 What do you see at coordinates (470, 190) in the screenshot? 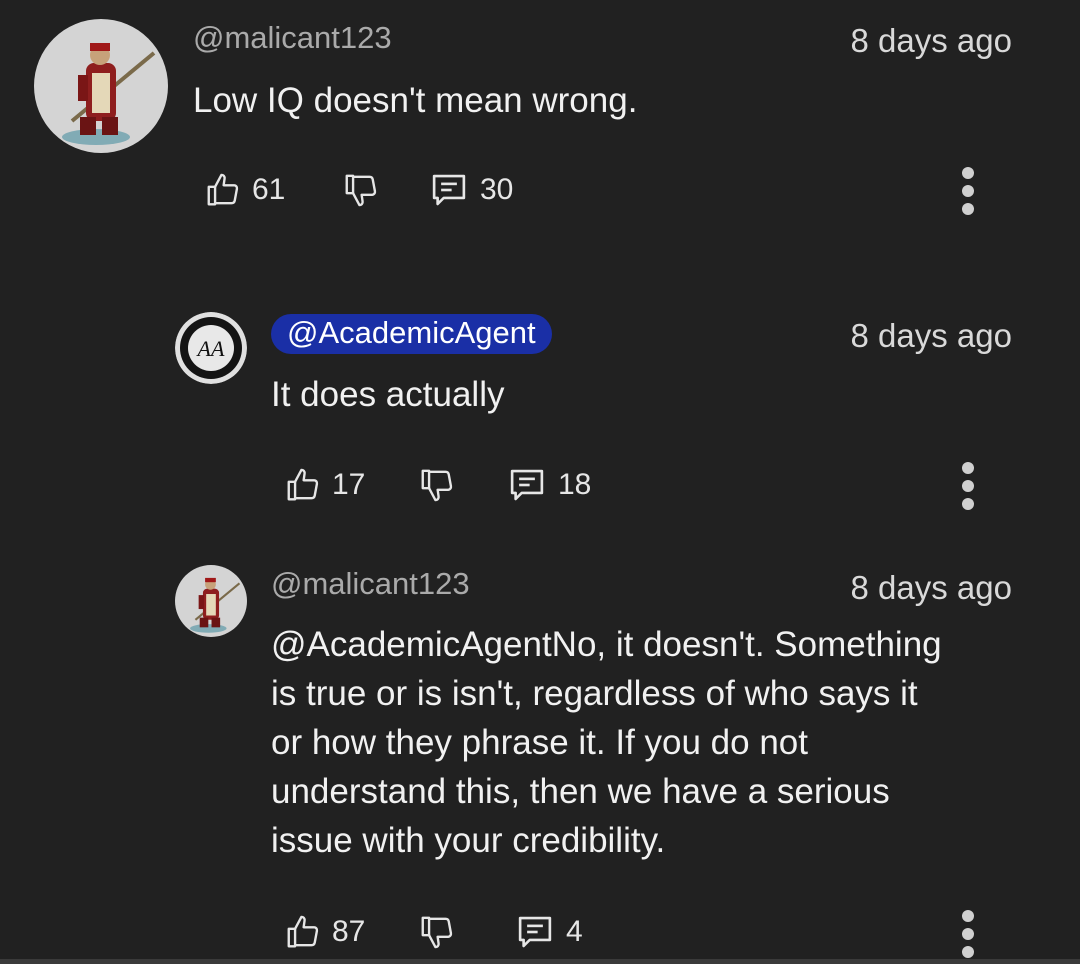
I see `reply-button: 30` at bounding box center [470, 190].